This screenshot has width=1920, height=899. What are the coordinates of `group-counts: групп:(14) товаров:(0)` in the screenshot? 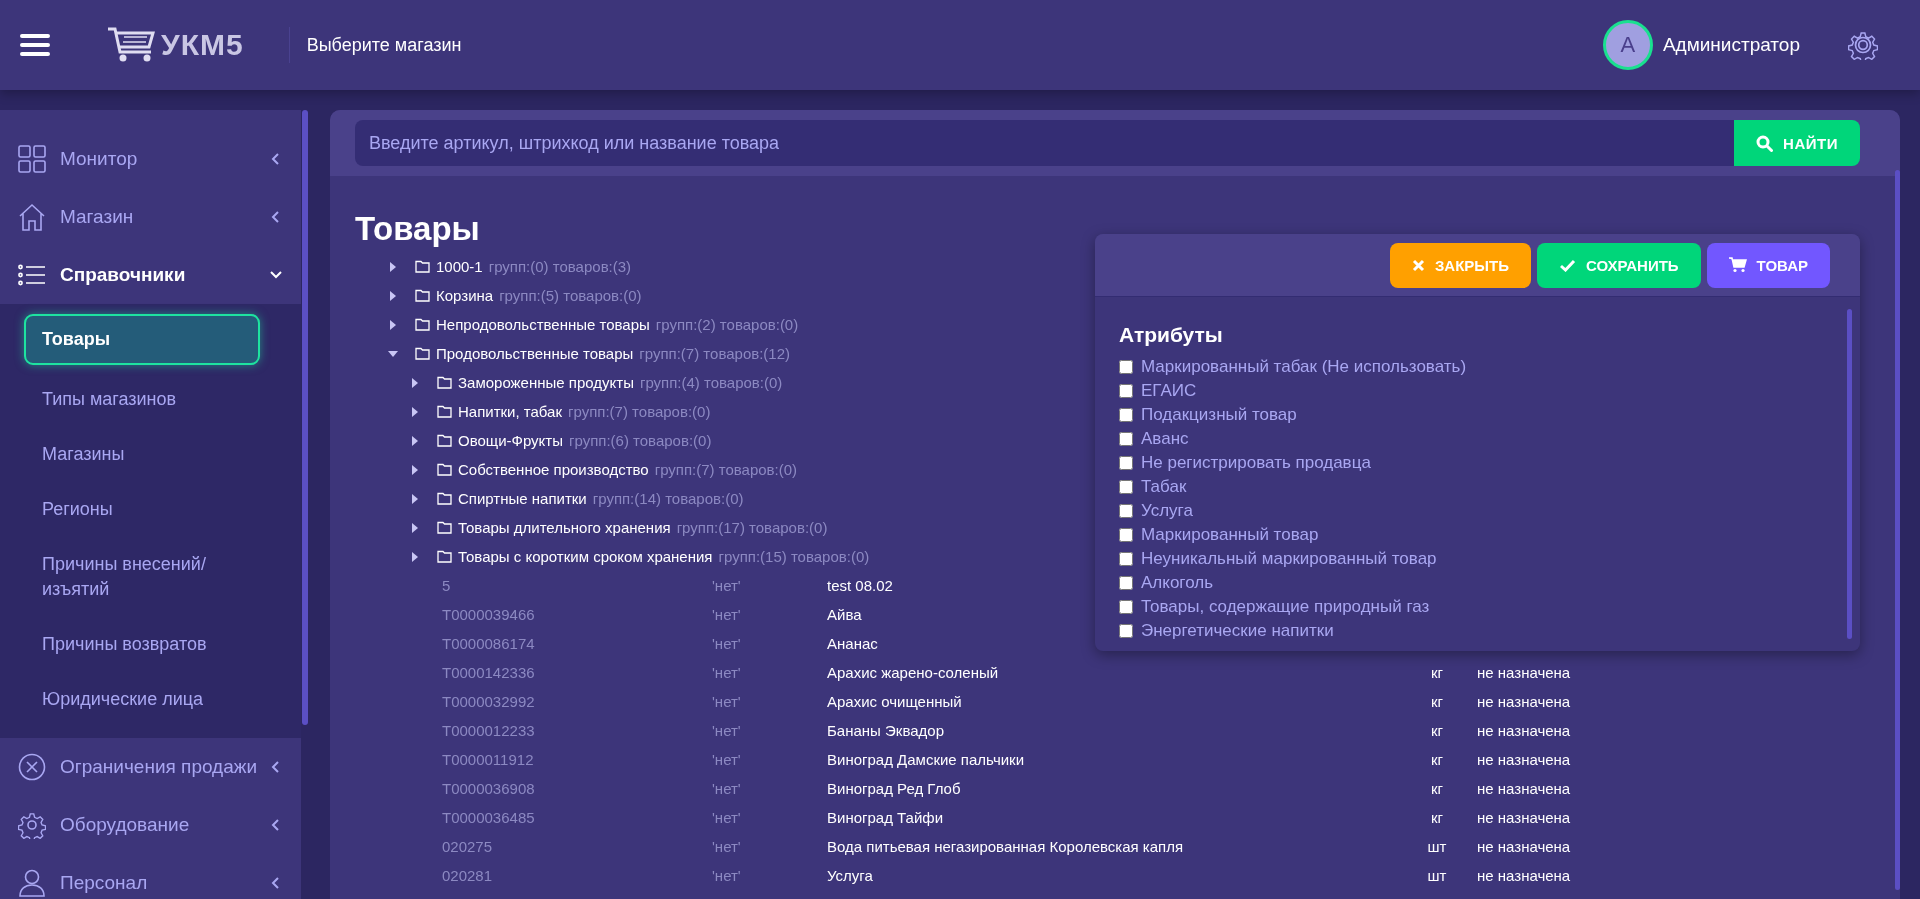 It's located at (668, 498).